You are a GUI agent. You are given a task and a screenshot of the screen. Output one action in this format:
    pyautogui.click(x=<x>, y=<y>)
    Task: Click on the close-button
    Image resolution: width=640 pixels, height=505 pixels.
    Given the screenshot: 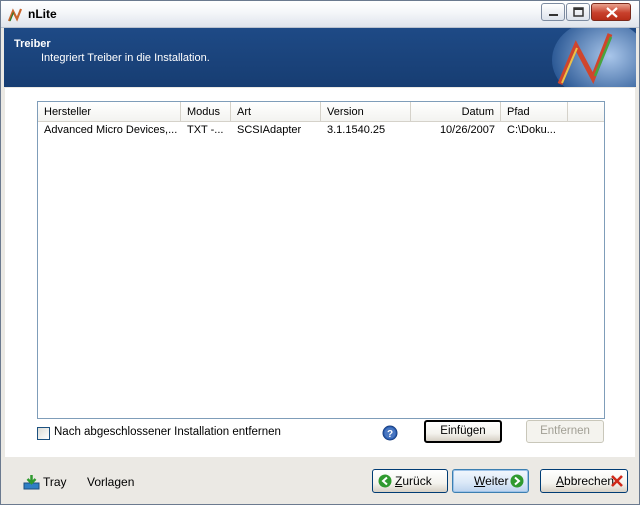 What is the action you would take?
    pyautogui.click(x=611, y=12)
    